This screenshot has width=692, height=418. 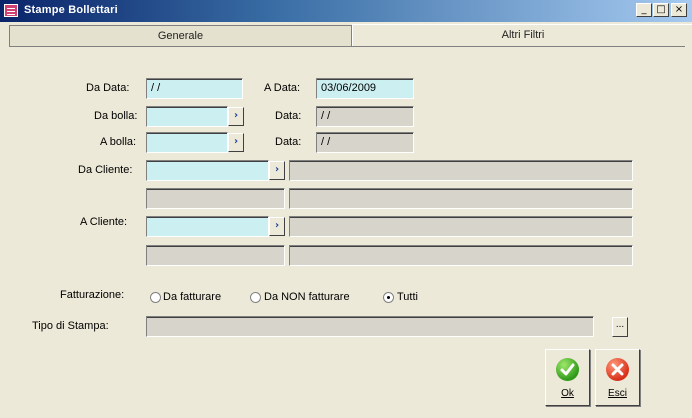 I want to click on a-cliente-label: A Cliente:, so click(x=104, y=222).